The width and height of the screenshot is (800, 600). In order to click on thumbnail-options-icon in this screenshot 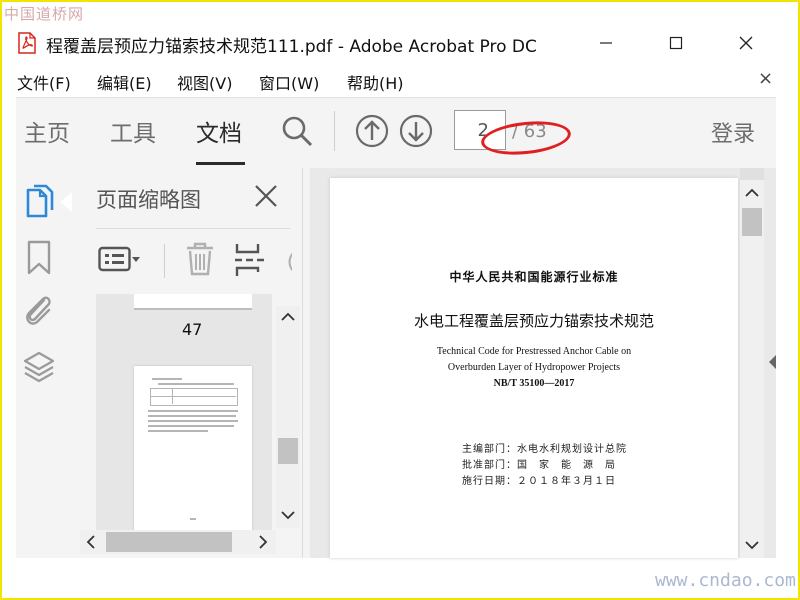, I will do `click(121, 260)`.